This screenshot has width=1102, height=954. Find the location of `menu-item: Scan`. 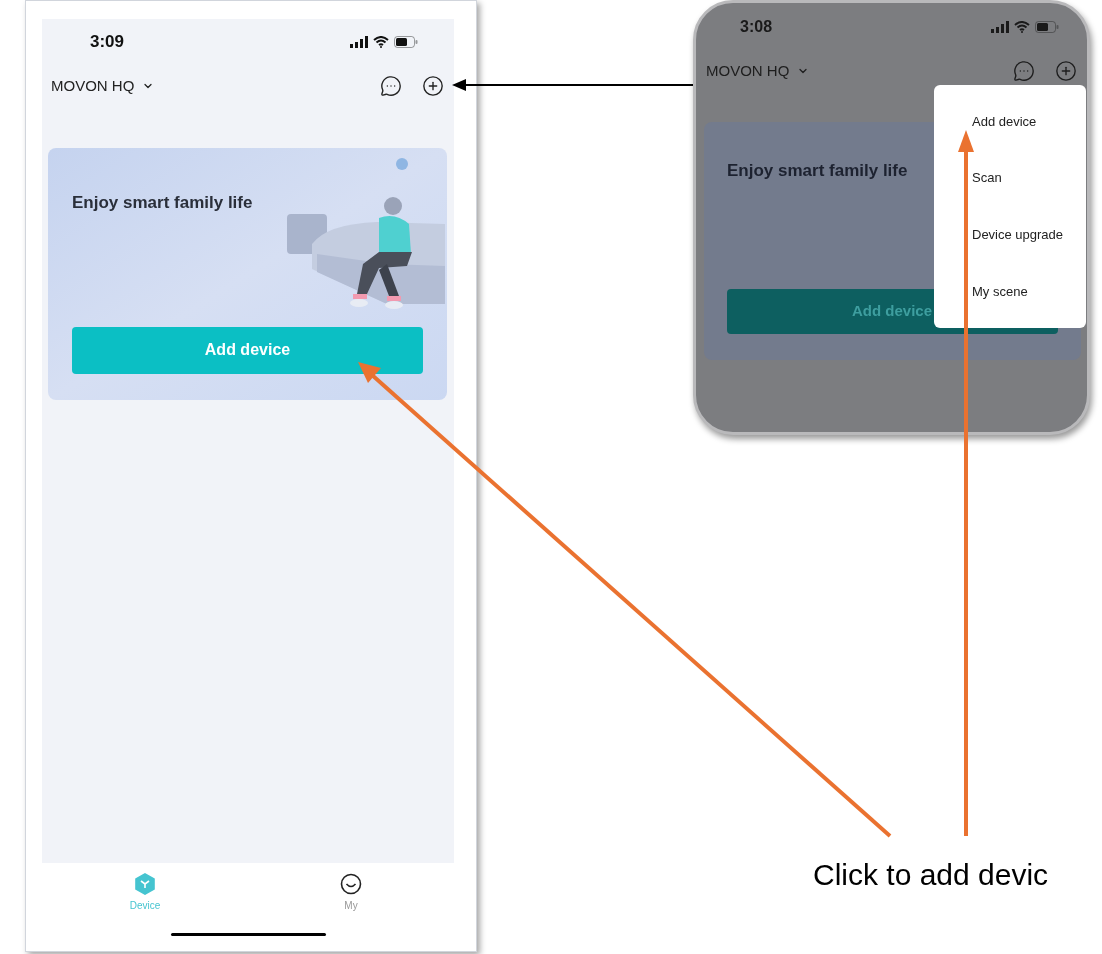

menu-item: Scan is located at coordinates (1010, 178).